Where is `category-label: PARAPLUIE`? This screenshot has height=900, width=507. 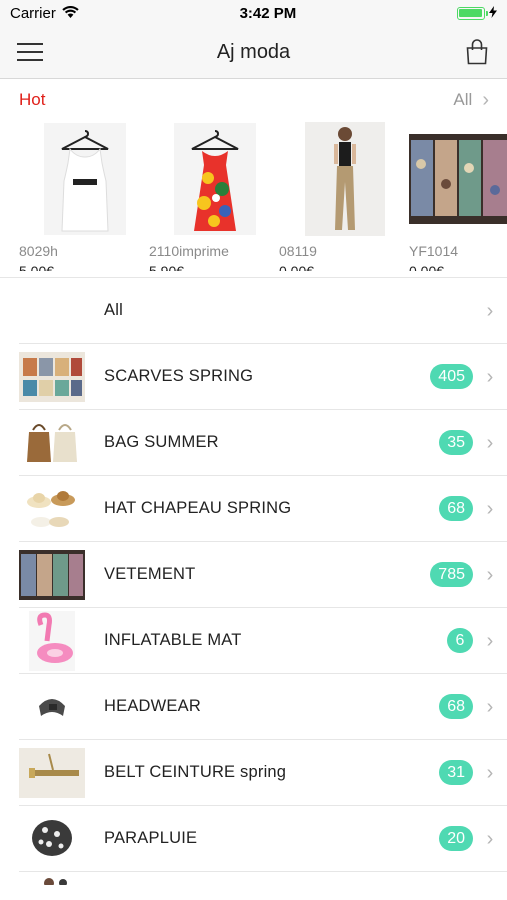
category-label: PARAPLUIE is located at coordinates (151, 838).